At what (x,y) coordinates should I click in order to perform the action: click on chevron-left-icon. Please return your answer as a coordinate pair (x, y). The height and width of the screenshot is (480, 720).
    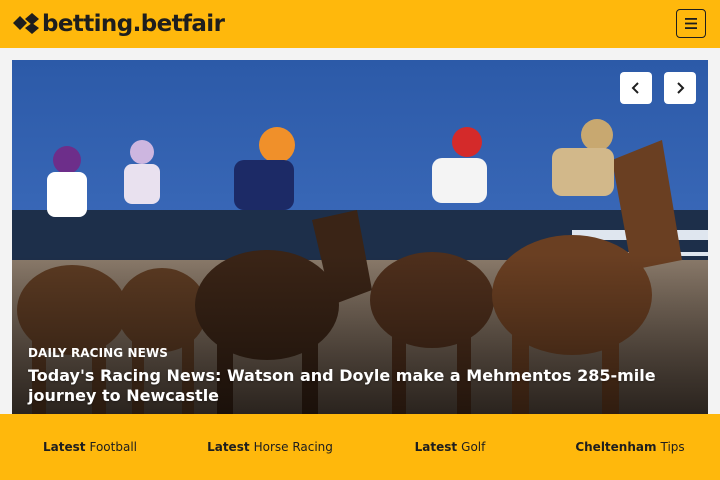
    Looking at the image, I should click on (635, 88).